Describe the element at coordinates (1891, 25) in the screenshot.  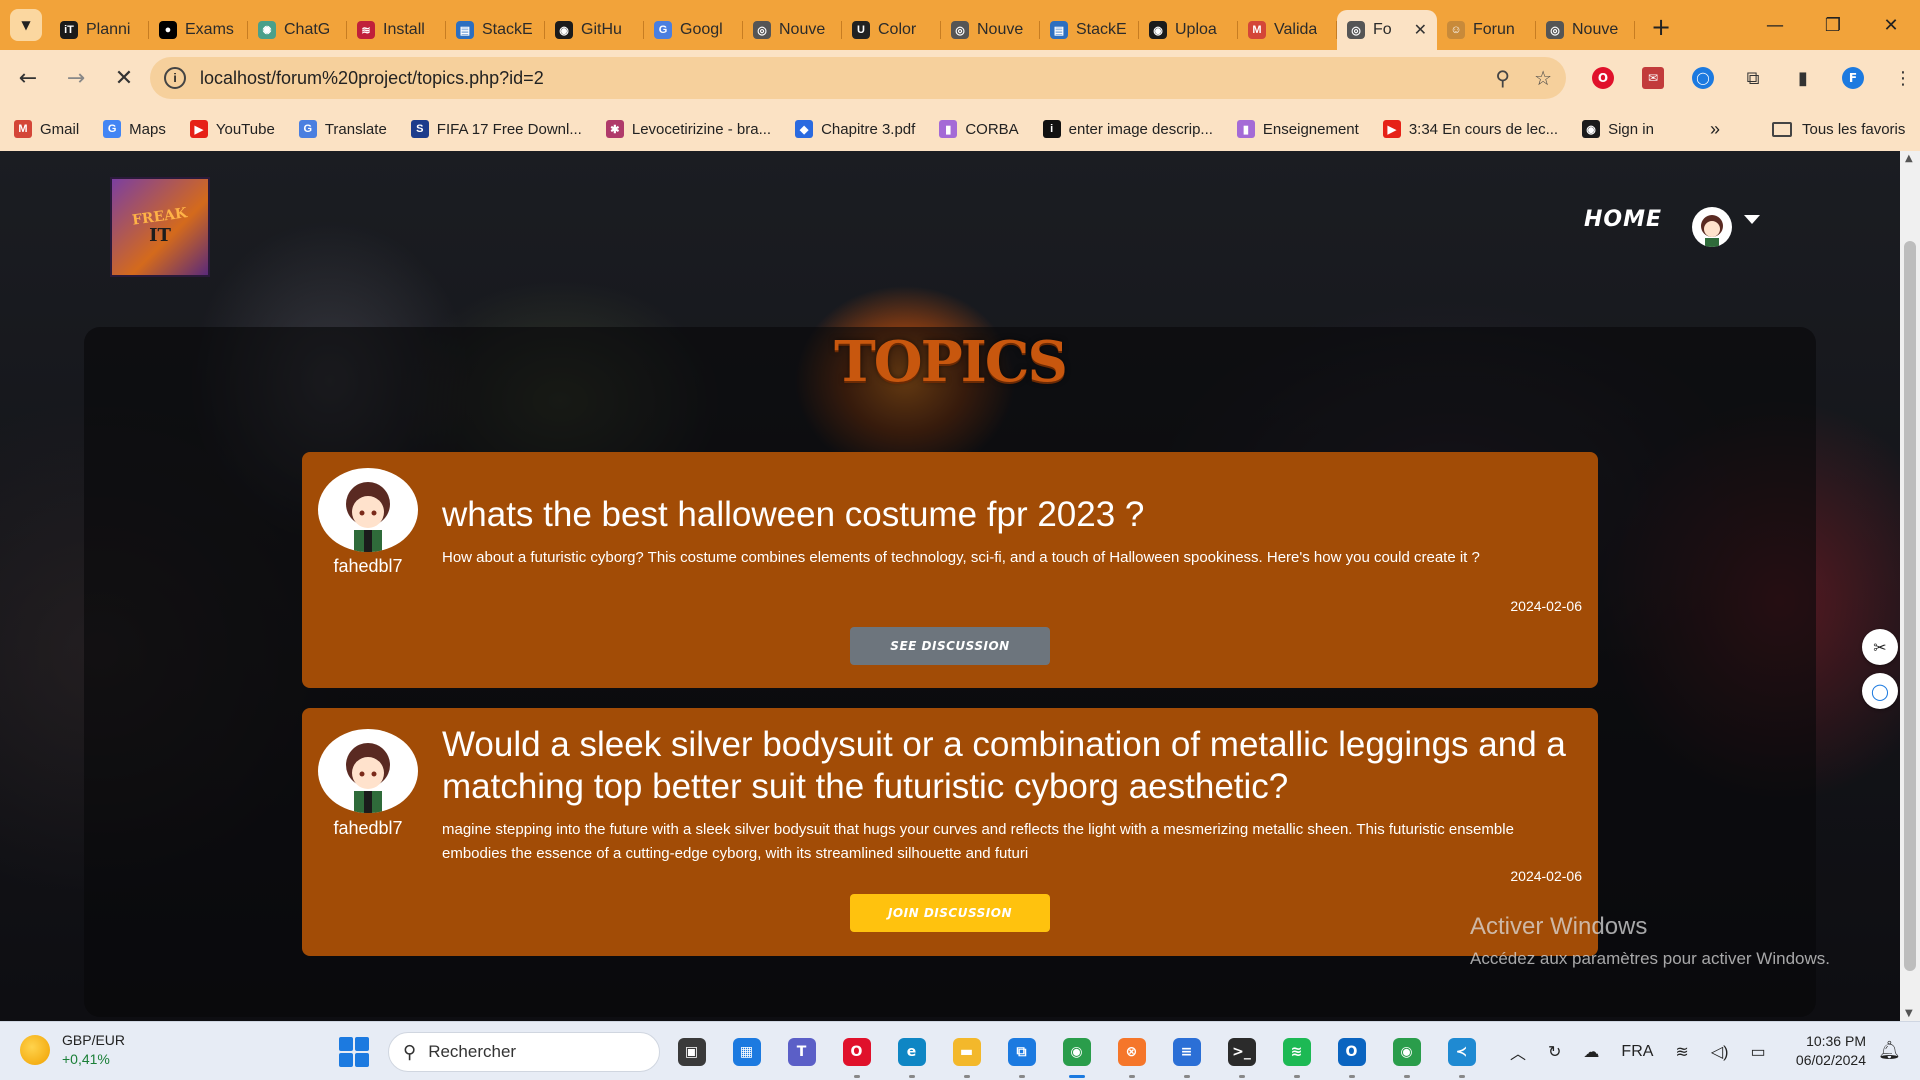
I see `close-window-icon: ✕` at that location.